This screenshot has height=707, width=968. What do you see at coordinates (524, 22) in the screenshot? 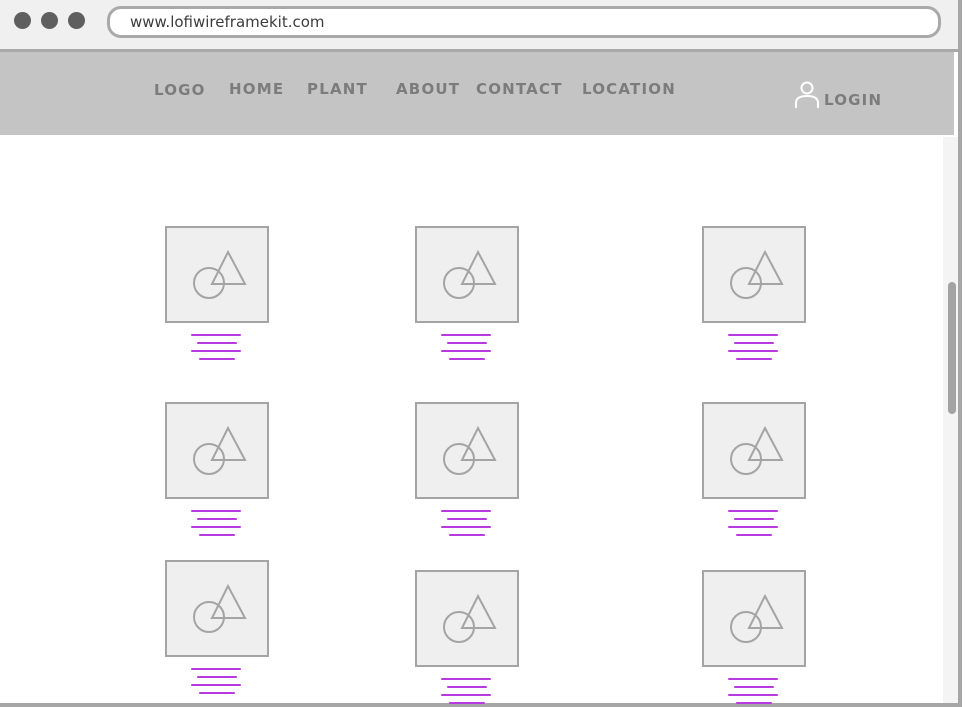
I see `address-bar: www.lofiwireframekit.com` at bounding box center [524, 22].